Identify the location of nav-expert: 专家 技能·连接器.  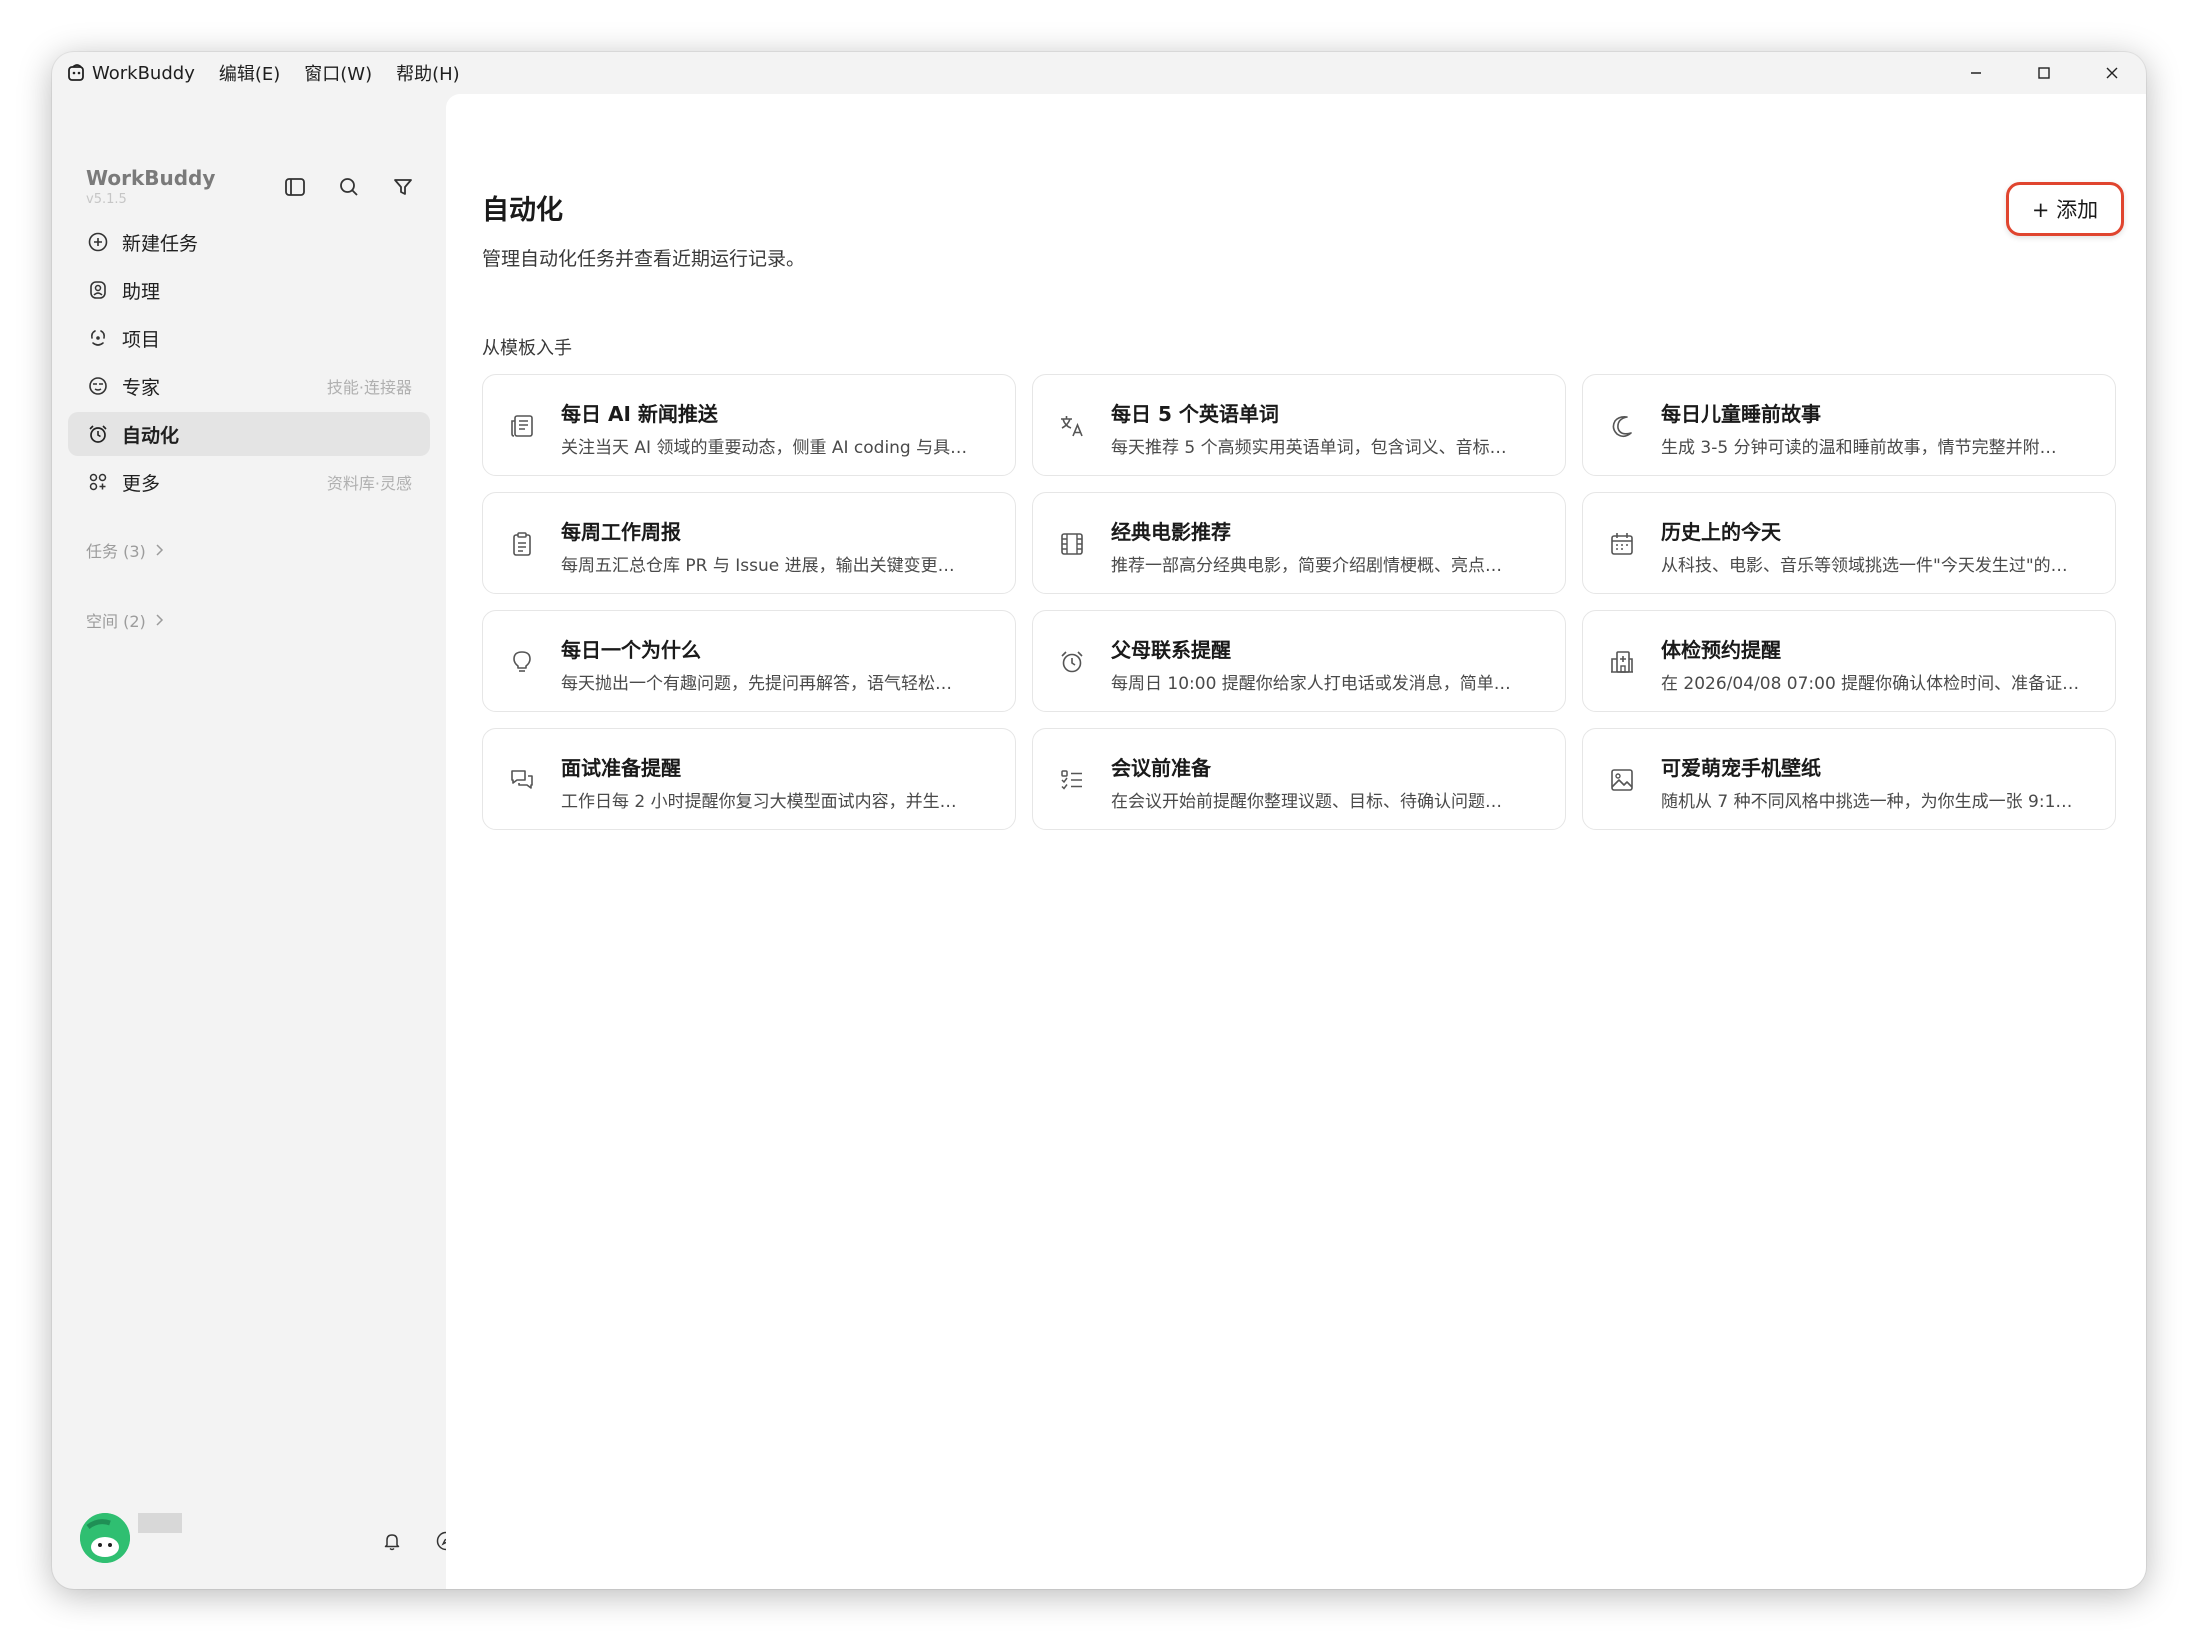
(249, 386).